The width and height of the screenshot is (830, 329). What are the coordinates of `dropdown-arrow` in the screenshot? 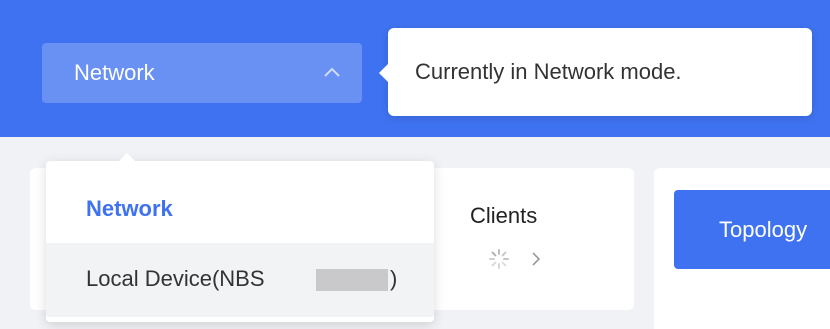 It's located at (127, 157).